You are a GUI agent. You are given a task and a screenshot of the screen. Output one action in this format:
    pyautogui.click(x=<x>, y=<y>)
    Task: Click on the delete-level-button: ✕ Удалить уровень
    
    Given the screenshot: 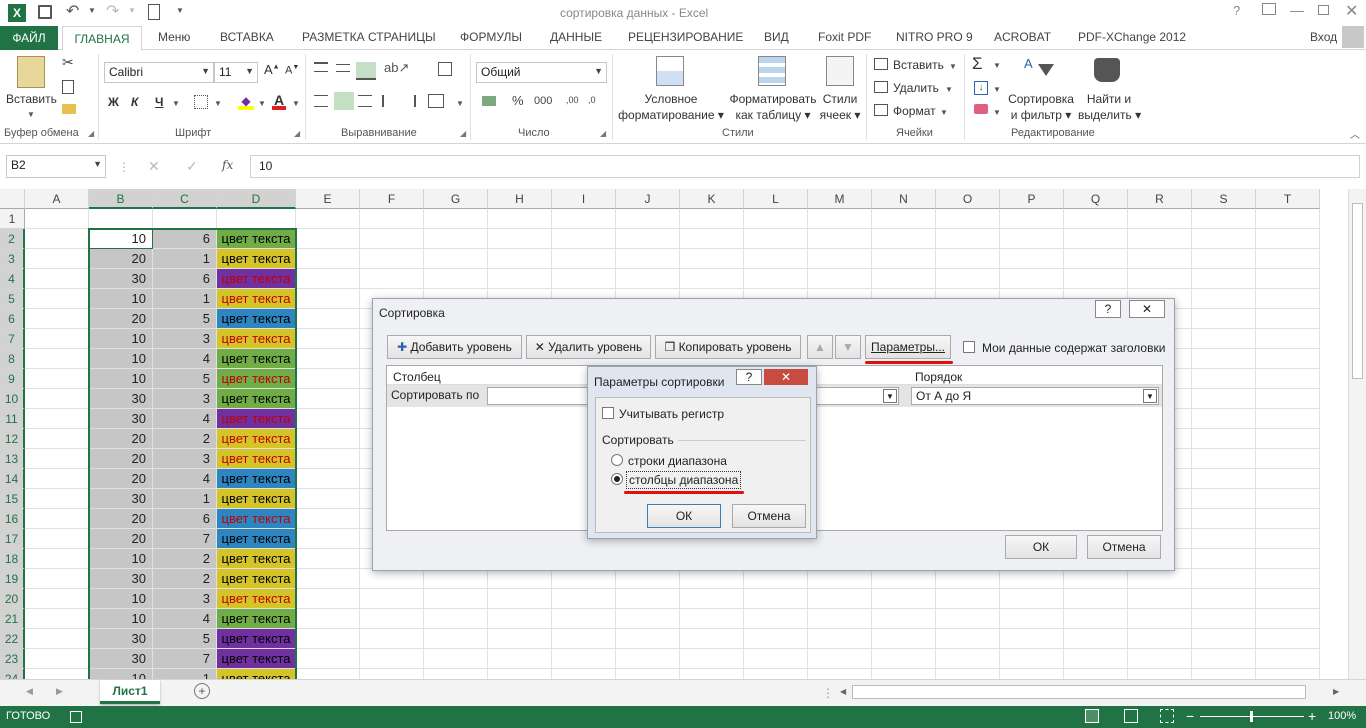 What is the action you would take?
    pyautogui.click(x=588, y=347)
    